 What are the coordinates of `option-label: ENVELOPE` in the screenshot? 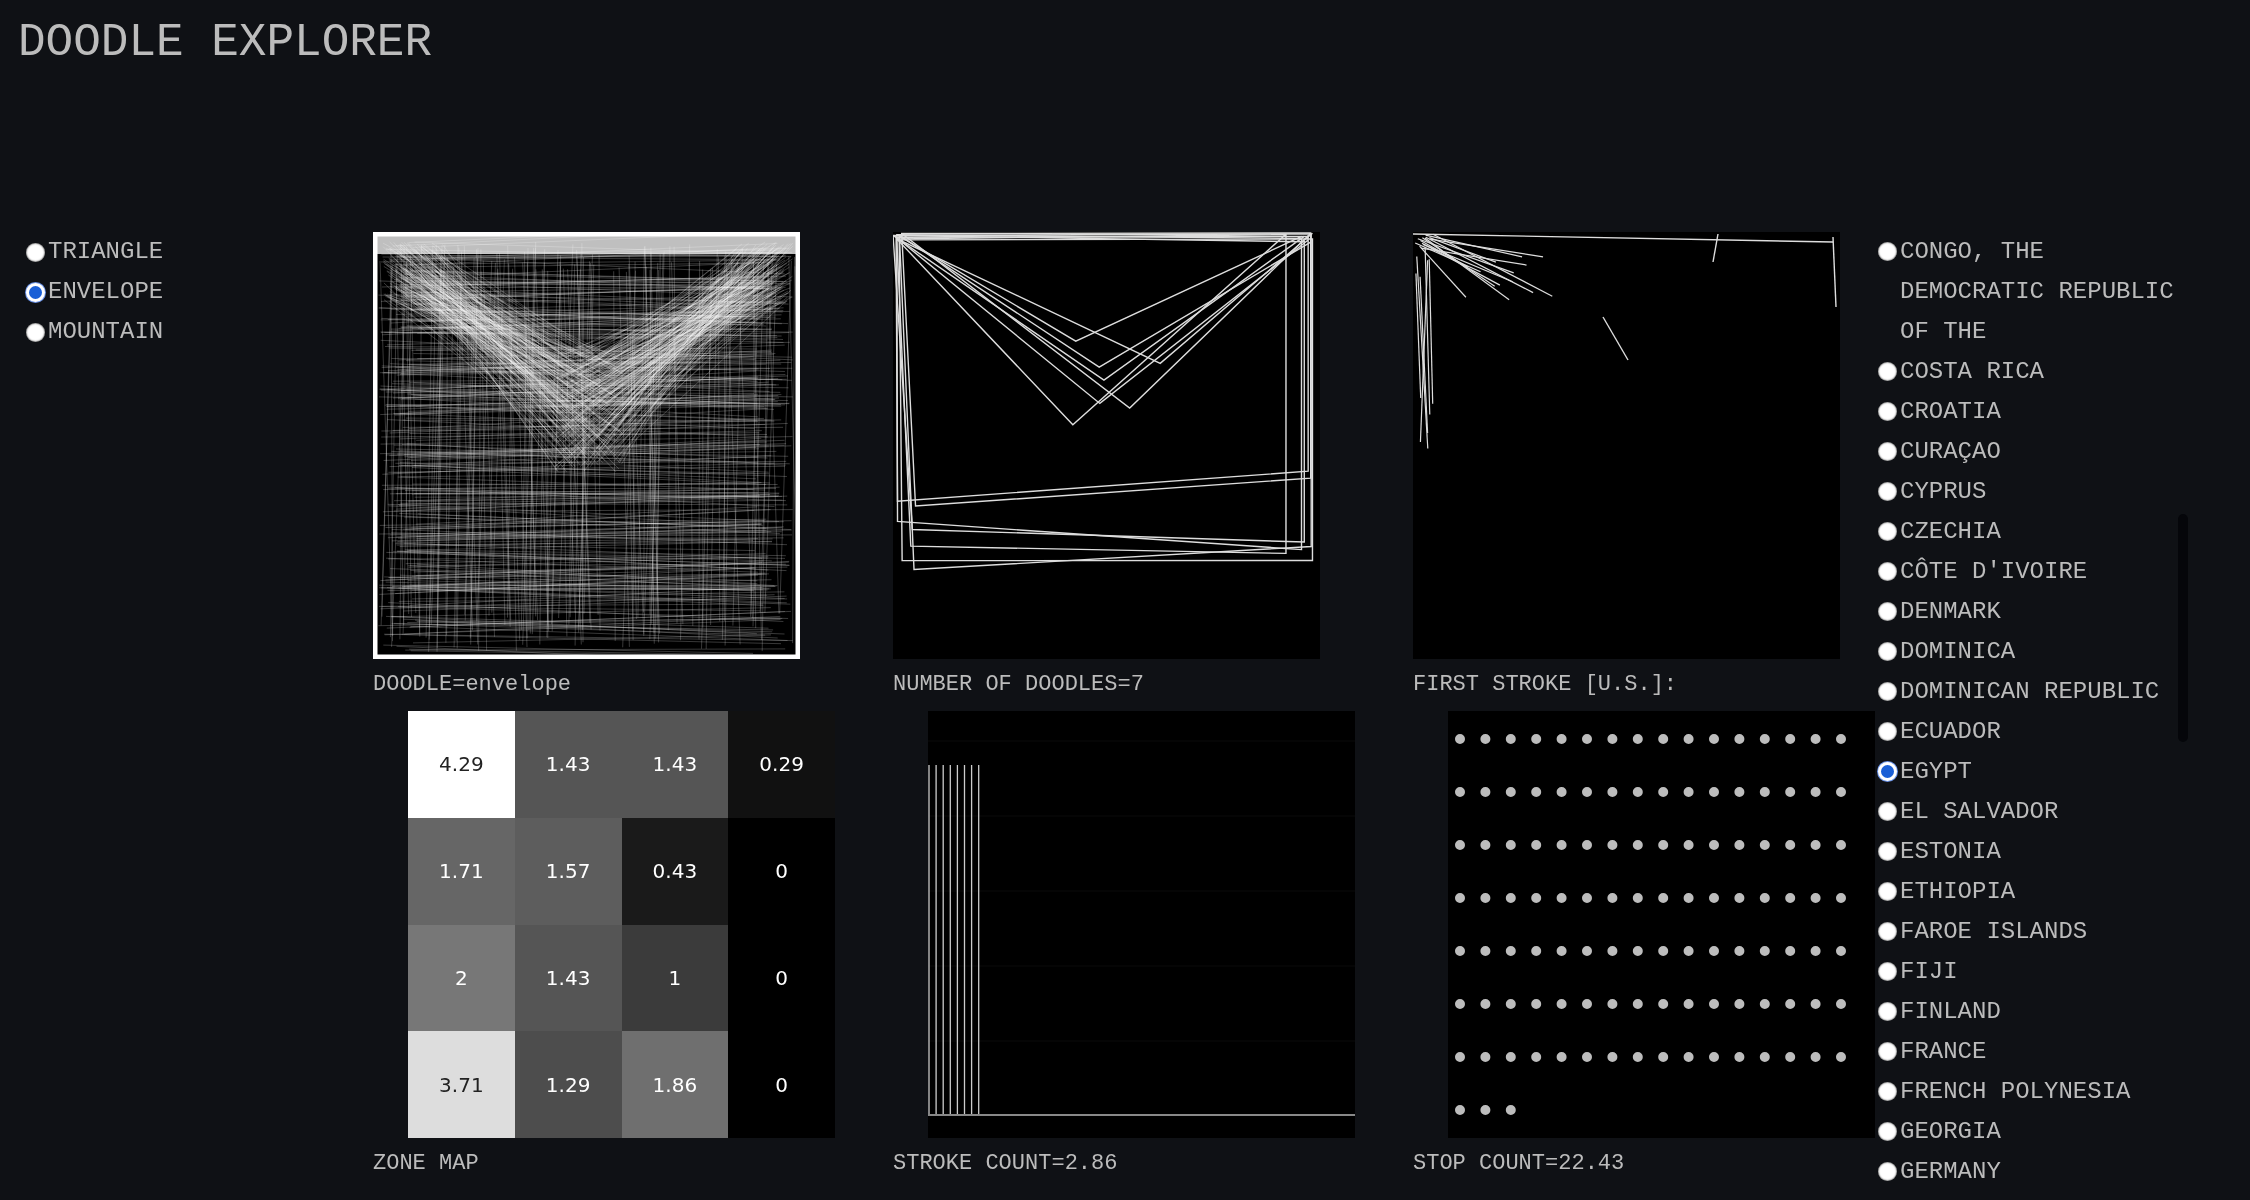 It's located at (106, 292).